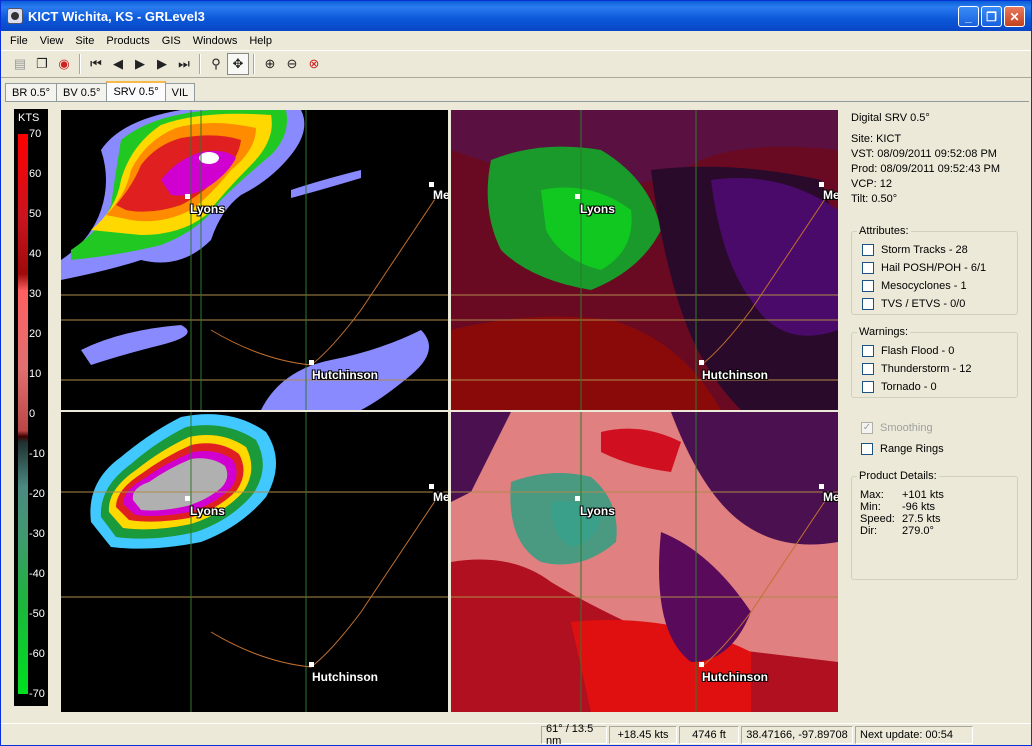 The height and width of the screenshot is (746, 1032). Describe the element at coordinates (867, 428) in the screenshot. I see `checkbox-box: ✓` at that location.